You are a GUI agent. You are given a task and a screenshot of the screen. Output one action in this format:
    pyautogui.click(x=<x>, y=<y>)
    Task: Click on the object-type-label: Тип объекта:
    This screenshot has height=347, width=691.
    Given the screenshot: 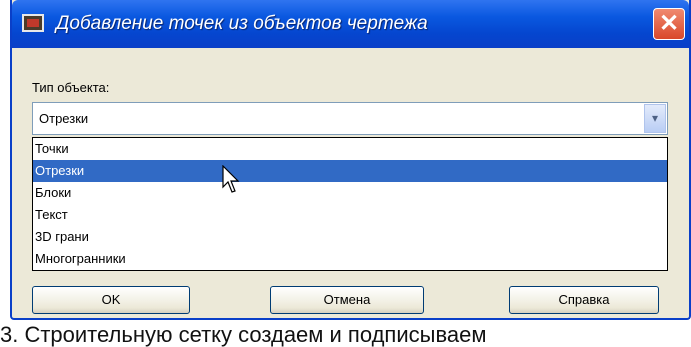 What is the action you would take?
    pyautogui.click(x=71, y=87)
    